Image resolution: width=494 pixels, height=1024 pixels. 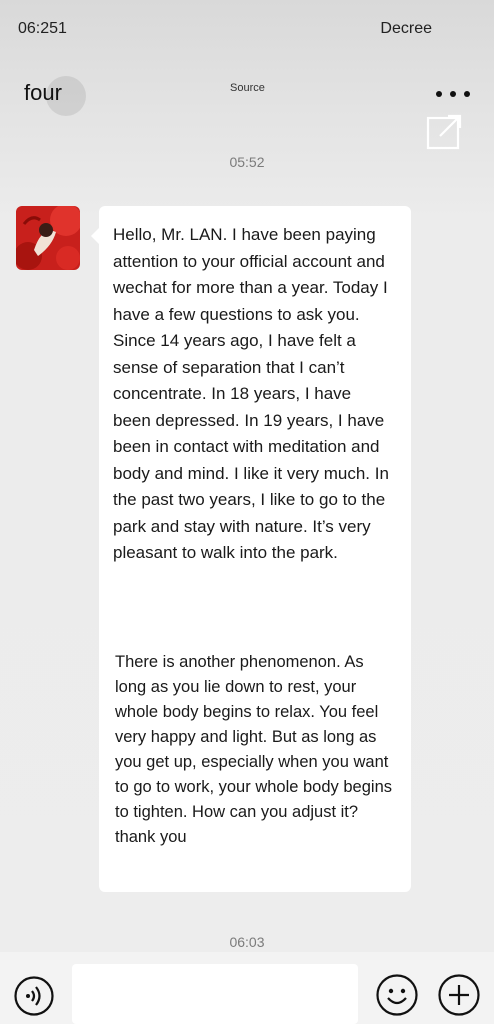 What do you see at coordinates (247, 88) in the screenshot?
I see `chat-subtitle: Source` at bounding box center [247, 88].